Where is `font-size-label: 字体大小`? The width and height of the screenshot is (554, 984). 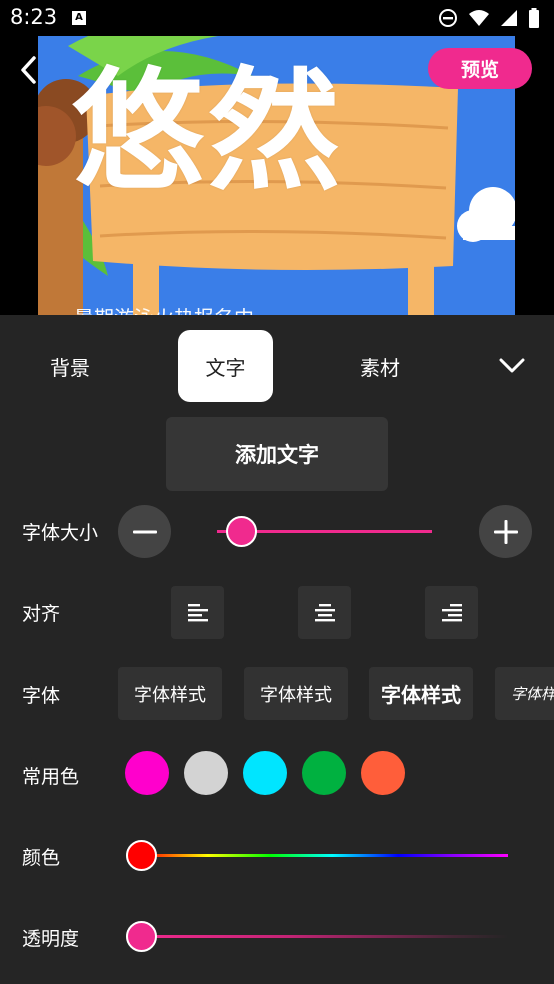
font-size-label: 字体大小 is located at coordinates (60, 533).